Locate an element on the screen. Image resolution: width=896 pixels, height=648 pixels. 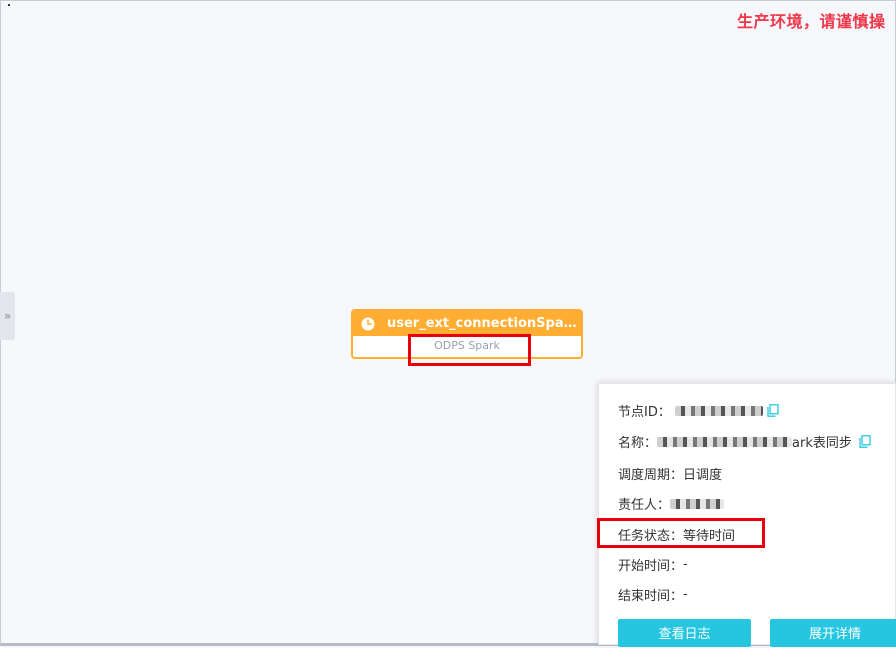
owner-row: 责任人： is located at coordinates (671, 503).